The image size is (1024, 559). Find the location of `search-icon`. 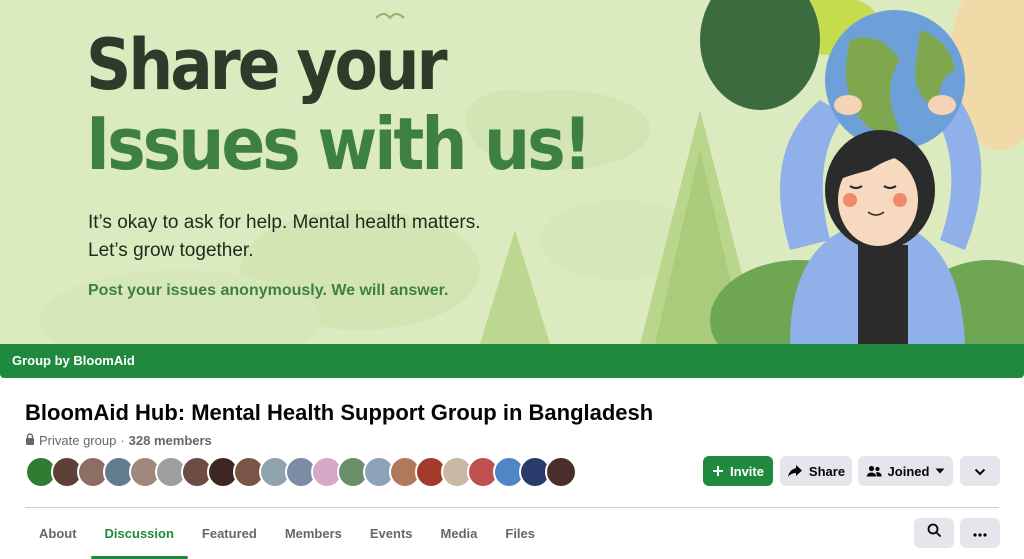

search-icon is located at coordinates (934, 533).